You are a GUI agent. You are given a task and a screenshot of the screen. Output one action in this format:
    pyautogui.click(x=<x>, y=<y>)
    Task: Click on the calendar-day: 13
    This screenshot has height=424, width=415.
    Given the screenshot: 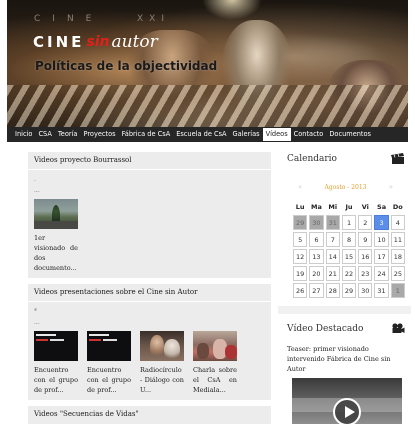 What is the action you would take?
    pyautogui.click(x=316, y=256)
    